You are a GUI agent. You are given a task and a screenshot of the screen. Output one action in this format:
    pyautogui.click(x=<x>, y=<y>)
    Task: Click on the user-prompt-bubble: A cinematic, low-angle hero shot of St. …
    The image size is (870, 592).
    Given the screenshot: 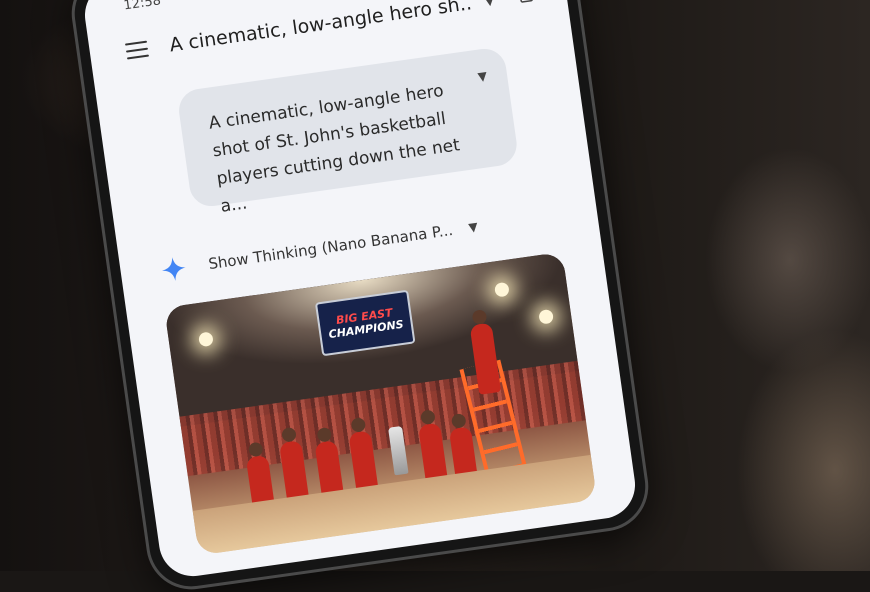 What is the action you would take?
    pyautogui.click(x=348, y=131)
    